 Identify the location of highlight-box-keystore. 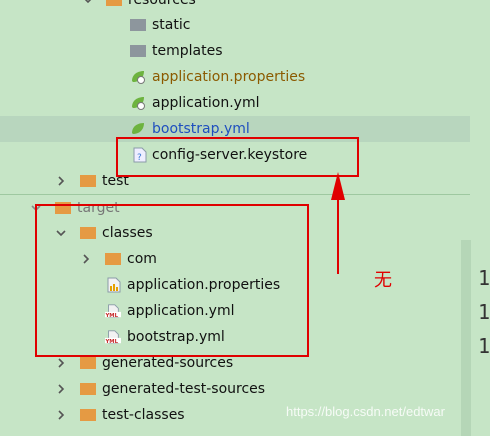
(237, 157).